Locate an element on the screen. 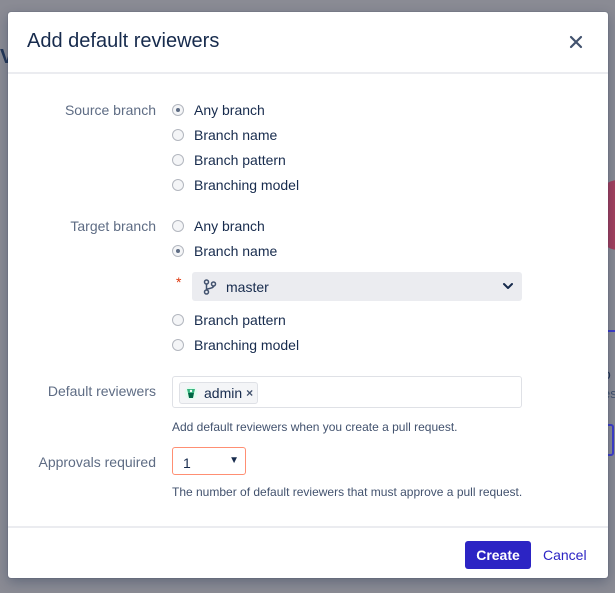  dialog-footer: Create Cancel is located at coordinates (308, 553).